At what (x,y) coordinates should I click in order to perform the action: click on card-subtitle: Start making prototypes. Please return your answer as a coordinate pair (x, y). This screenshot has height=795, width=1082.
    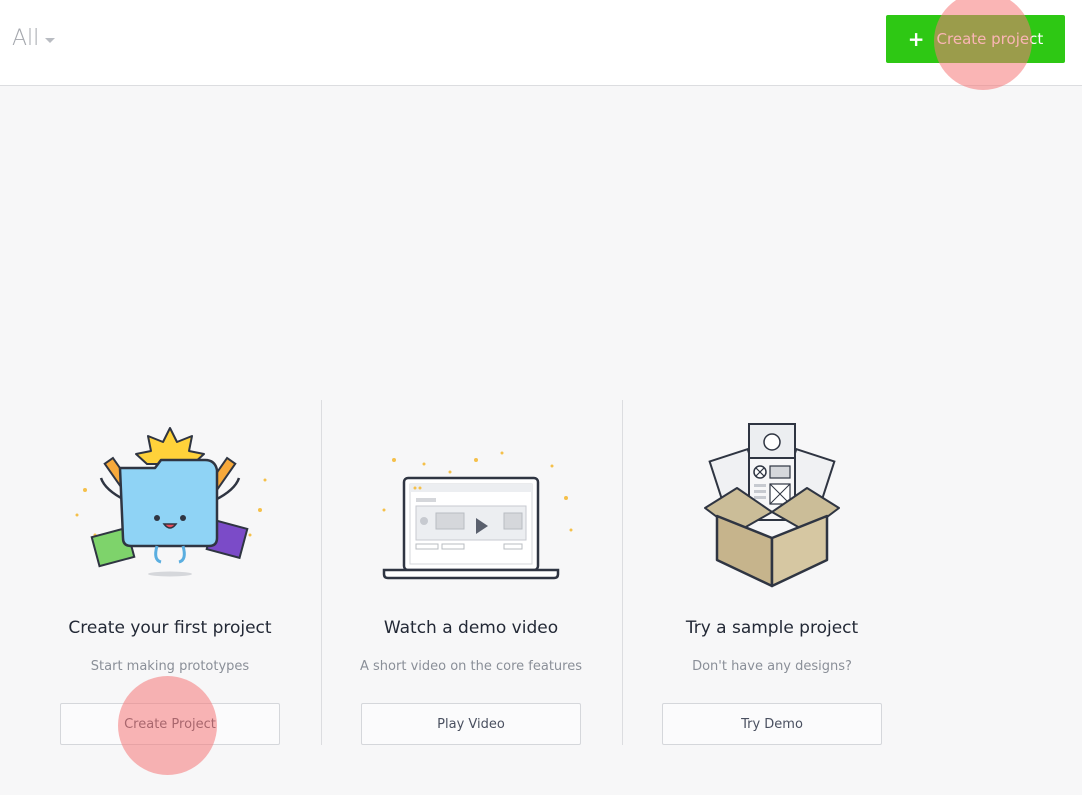
    Looking at the image, I should click on (170, 666).